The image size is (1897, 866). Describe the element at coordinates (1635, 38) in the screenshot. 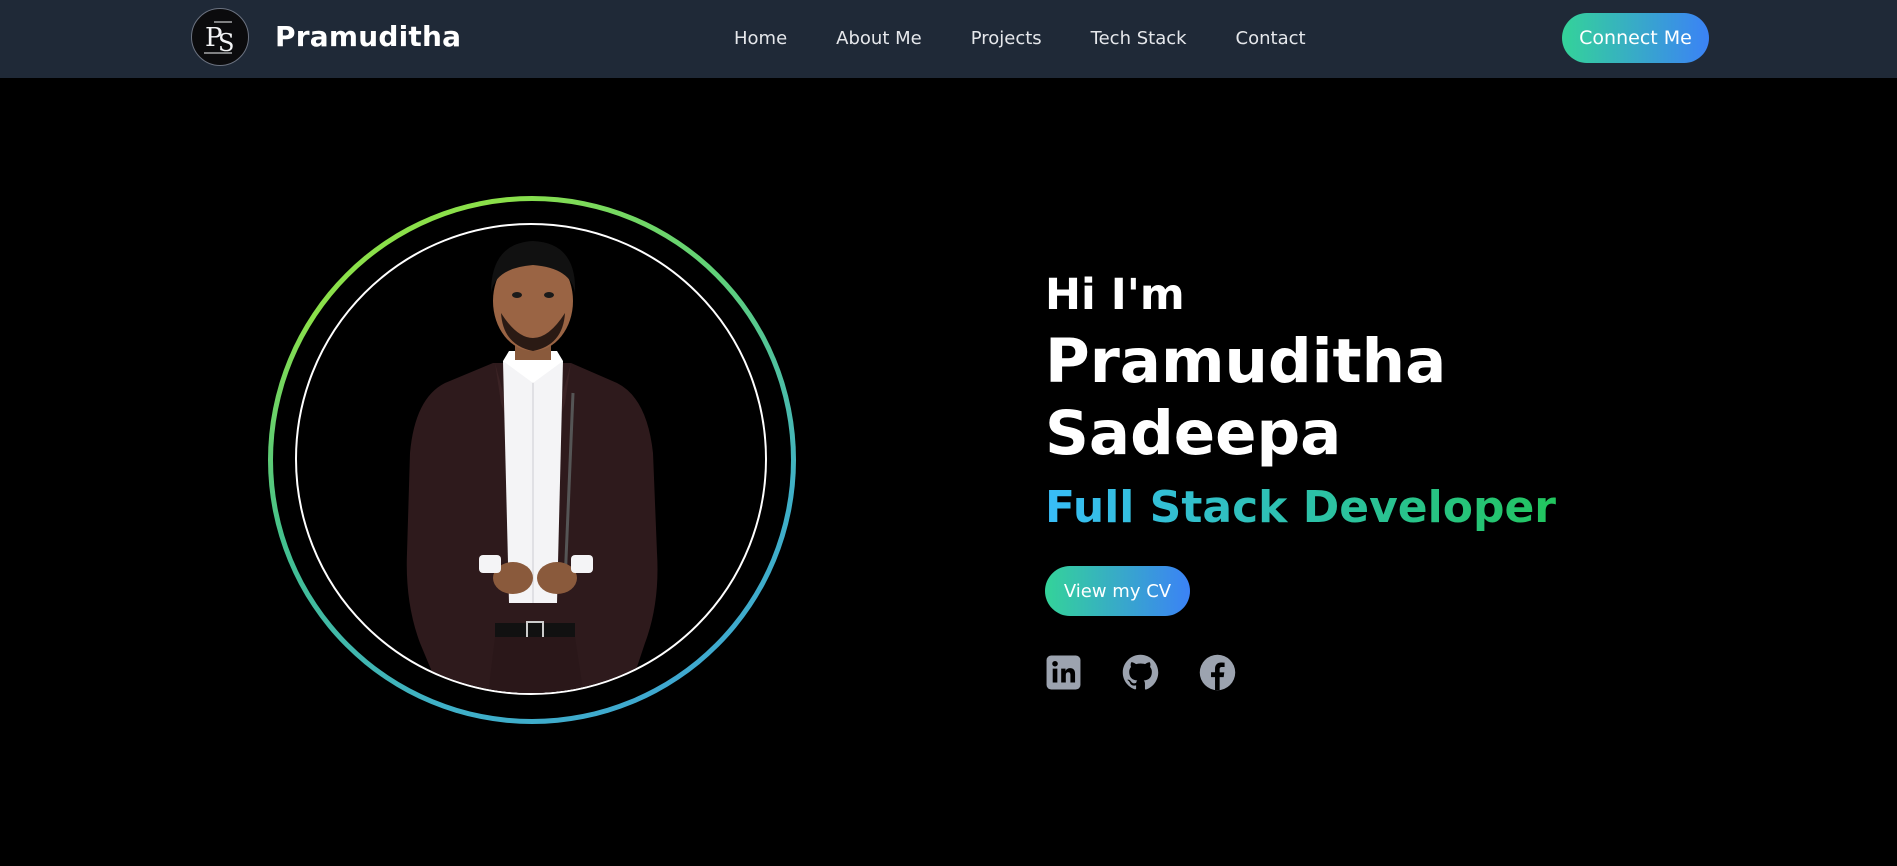

I see `connect-me-button: Connect Me` at that location.